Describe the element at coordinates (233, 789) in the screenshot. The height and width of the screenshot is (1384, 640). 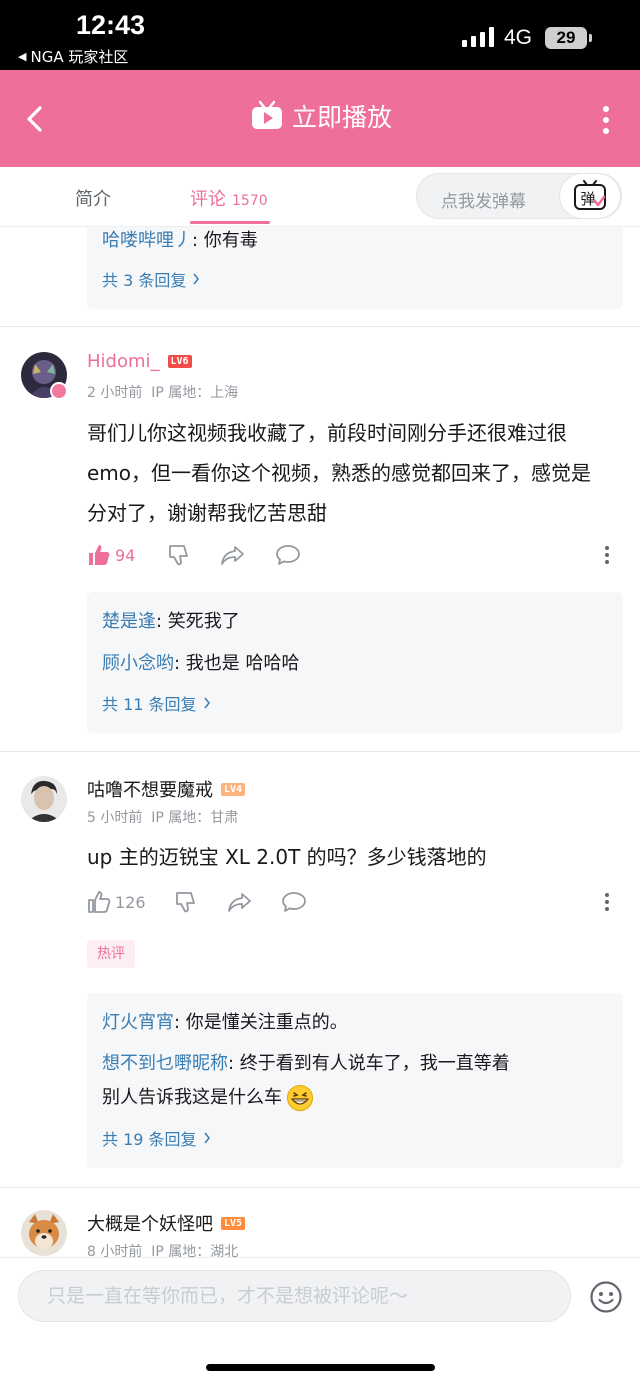
I see `level-badge: LV4` at that location.